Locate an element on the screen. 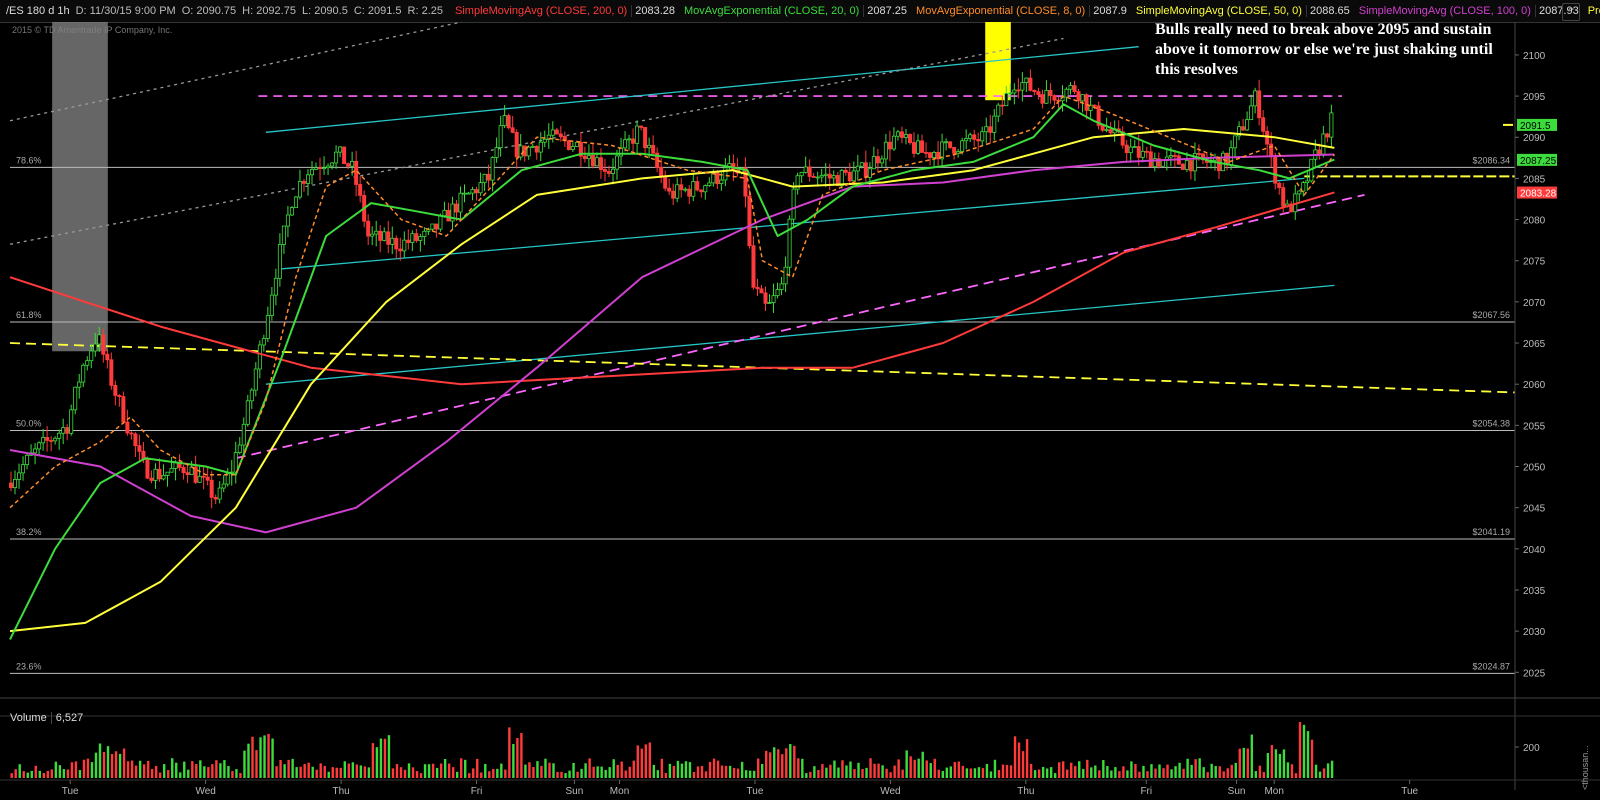 The height and width of the screenshot is (800, 1600). y-tick-label: 2065 is located at coordinates (1534, 344).